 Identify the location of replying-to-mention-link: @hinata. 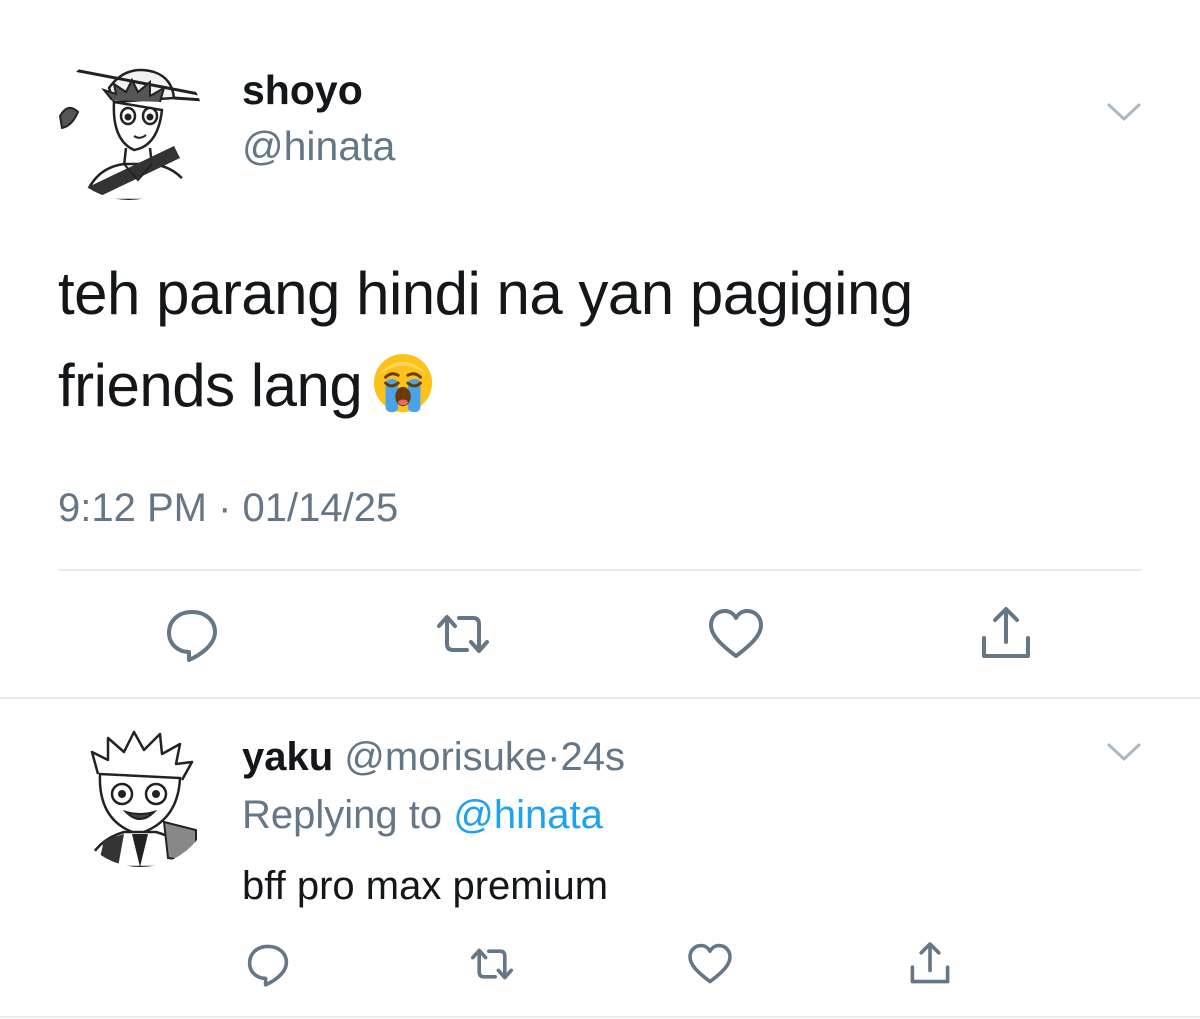
(528, 815).